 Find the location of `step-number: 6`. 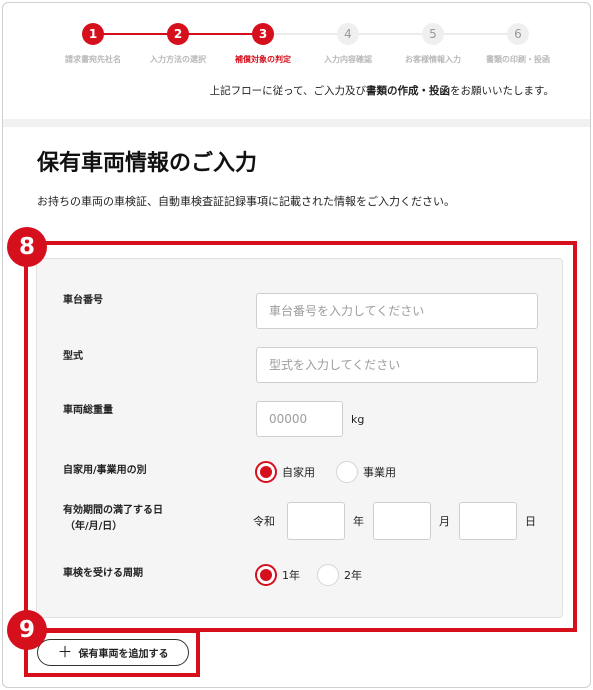

step-number: 6 is located at coordinates (518, 34).